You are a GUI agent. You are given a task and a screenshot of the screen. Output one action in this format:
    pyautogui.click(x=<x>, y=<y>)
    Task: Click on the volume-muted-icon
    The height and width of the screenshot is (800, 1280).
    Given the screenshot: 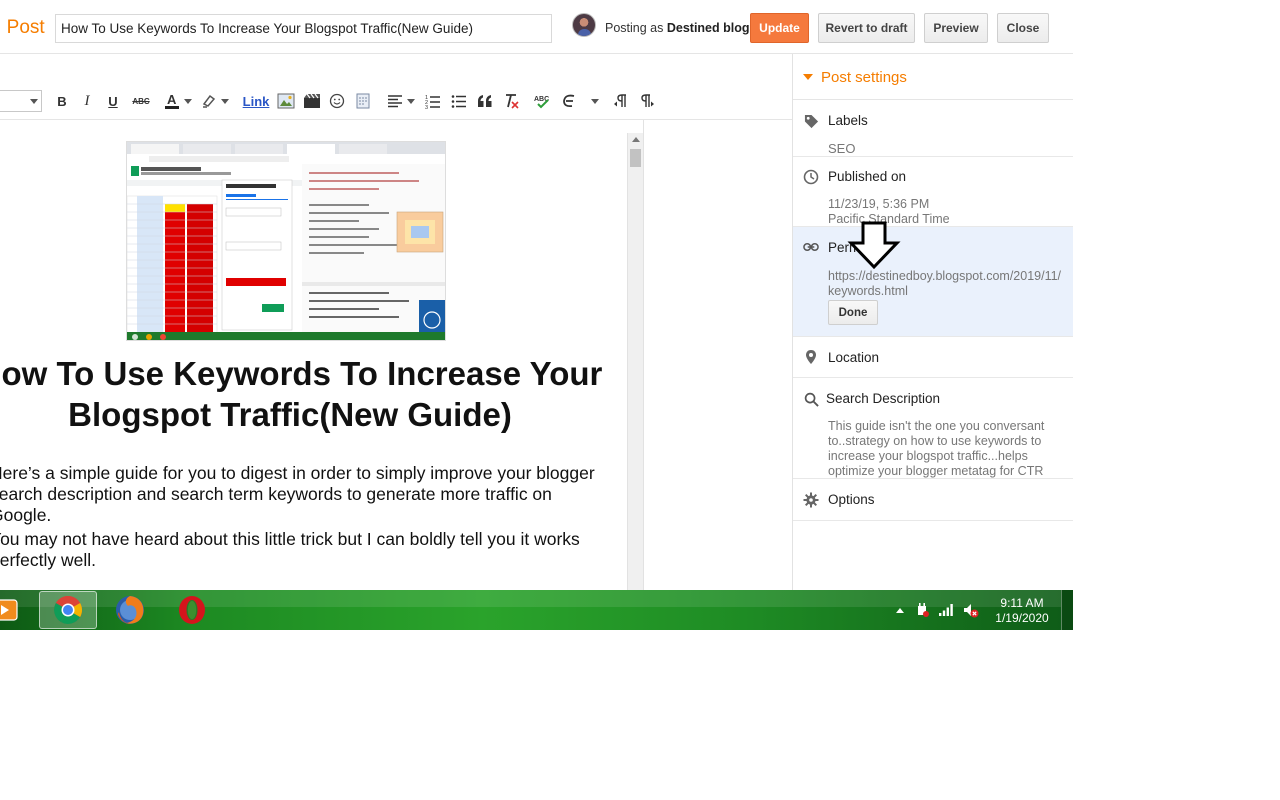 What is the action you would take?
    pyautogui.click(x=971, y=611)
    